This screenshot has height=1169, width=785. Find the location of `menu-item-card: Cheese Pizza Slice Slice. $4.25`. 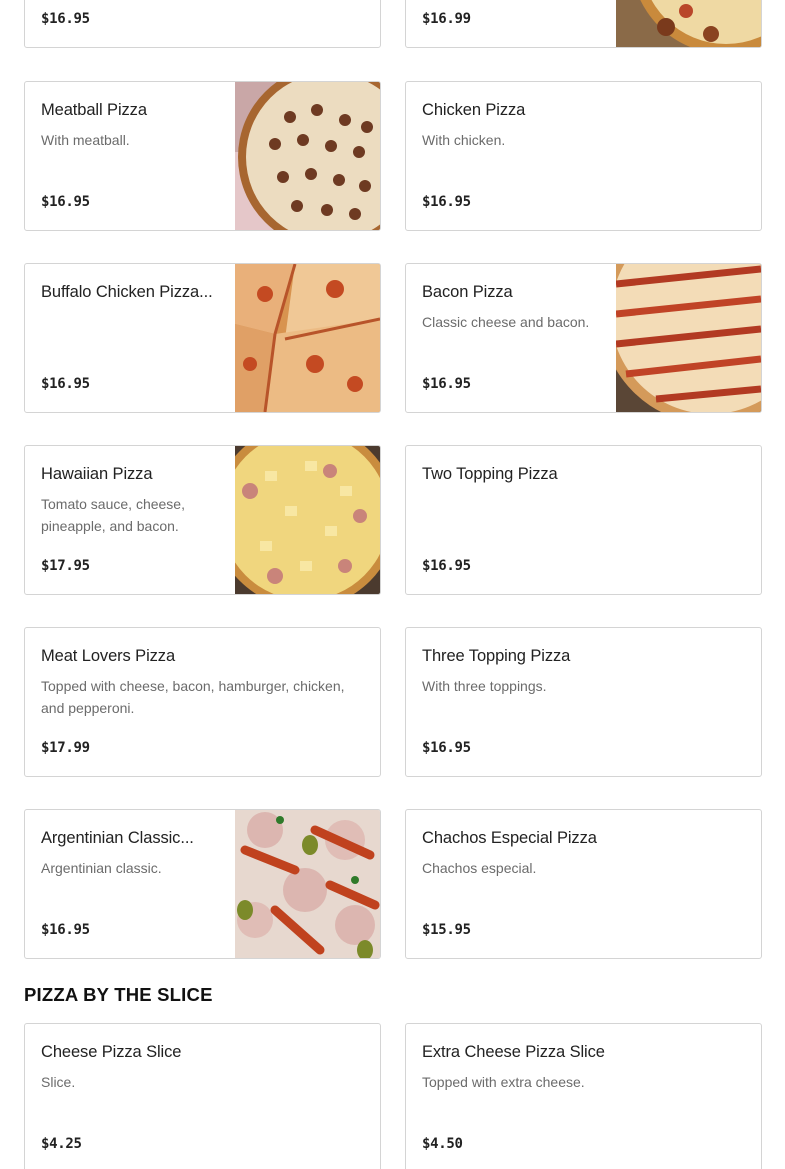

menu-item-card: Cheese Pizza Slice Slice. $4.25 is located at coordinates (202, 1096).